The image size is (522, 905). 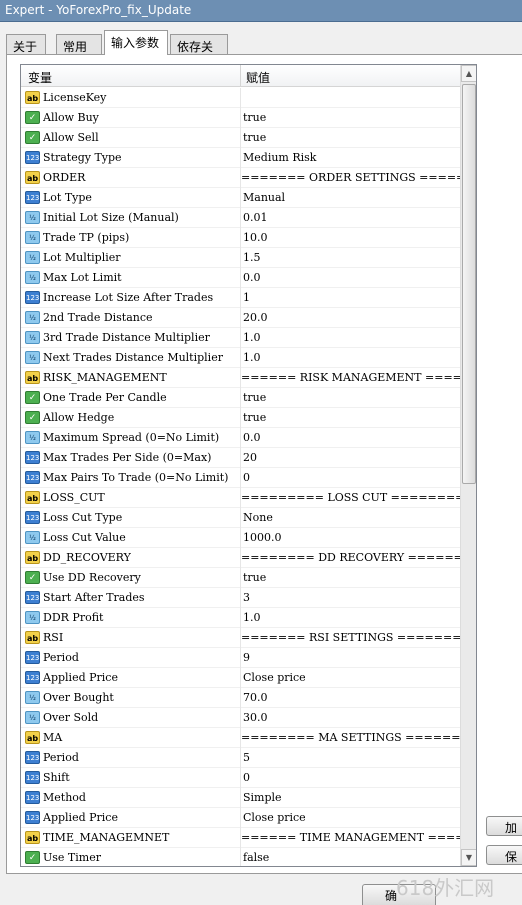 I want to click on table-row: ½ Lot Multiplier 1.5, so click(x=240, y=258).